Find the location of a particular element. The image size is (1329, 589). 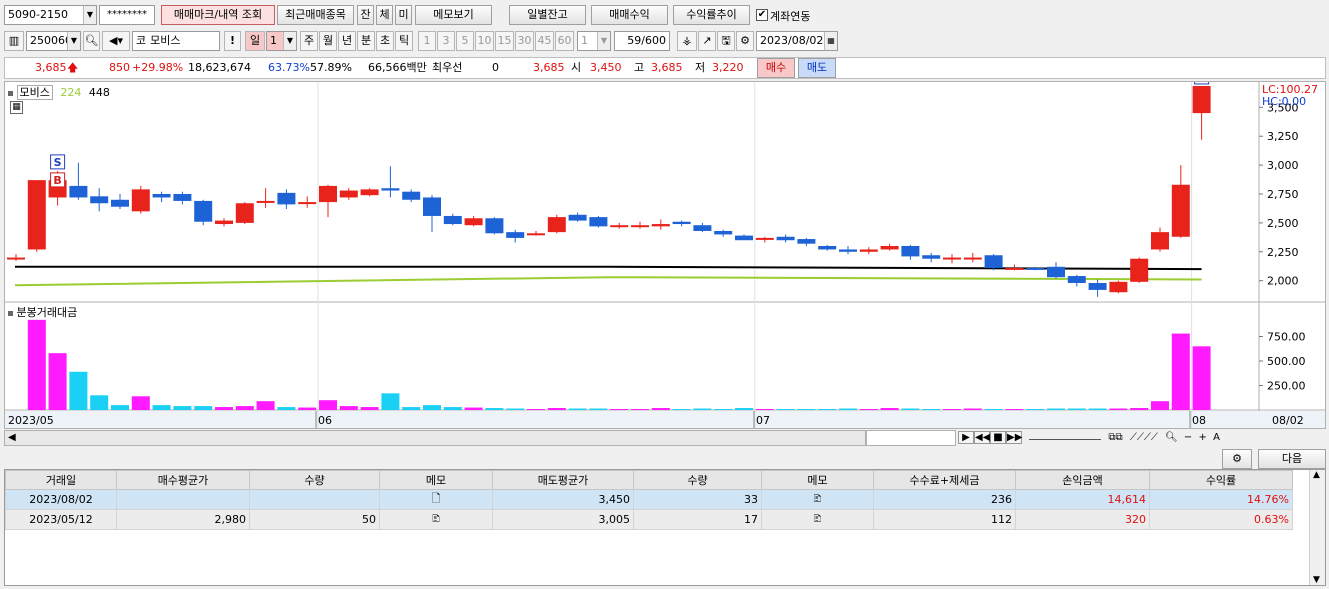

chart-scrollbar: ◀ is located at coordinates (435, 438).